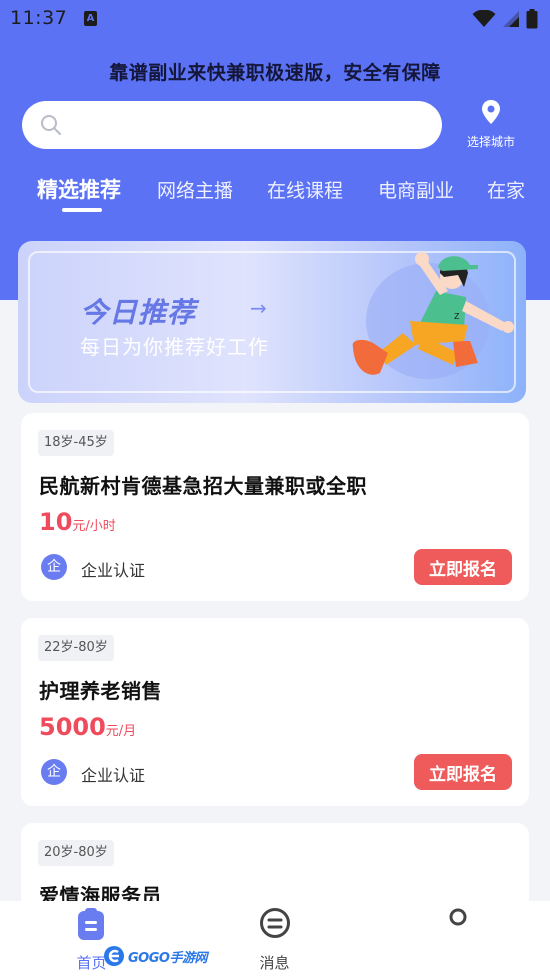 This screenshot has width=550, height=977. What do you see at coordinates (433, 315) in the screenshot?
I see `running-person-illustration: Z` at bounding box center [433, 315].